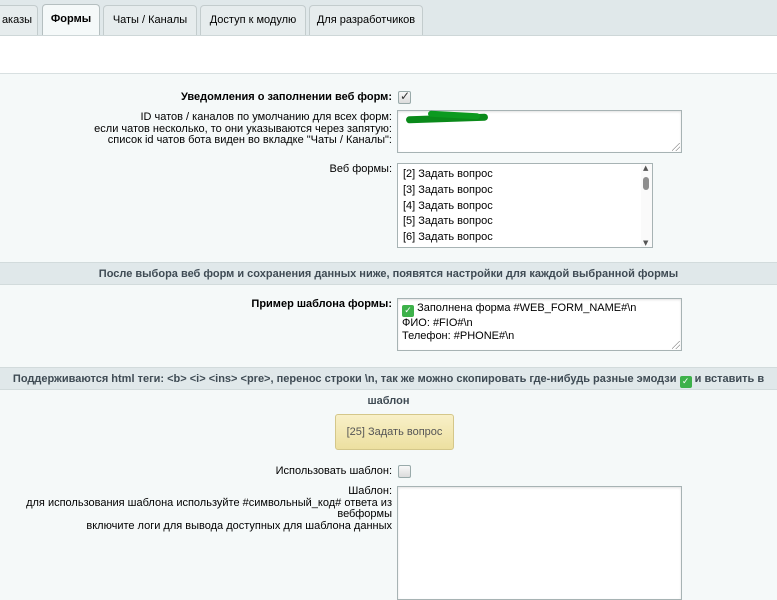 The height and width of the screenshot is (600, 777). I want to click on list-item: [2] Задать вопрос, so click(525, 175).